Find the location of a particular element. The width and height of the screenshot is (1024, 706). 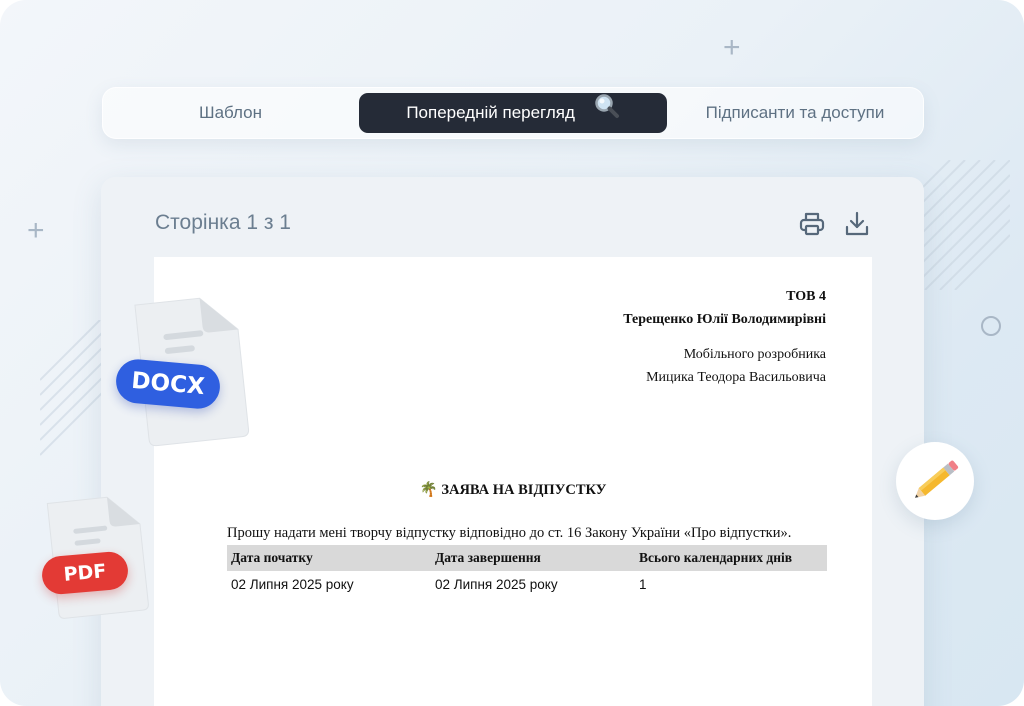

print-button is located at coordinates (812, 224).